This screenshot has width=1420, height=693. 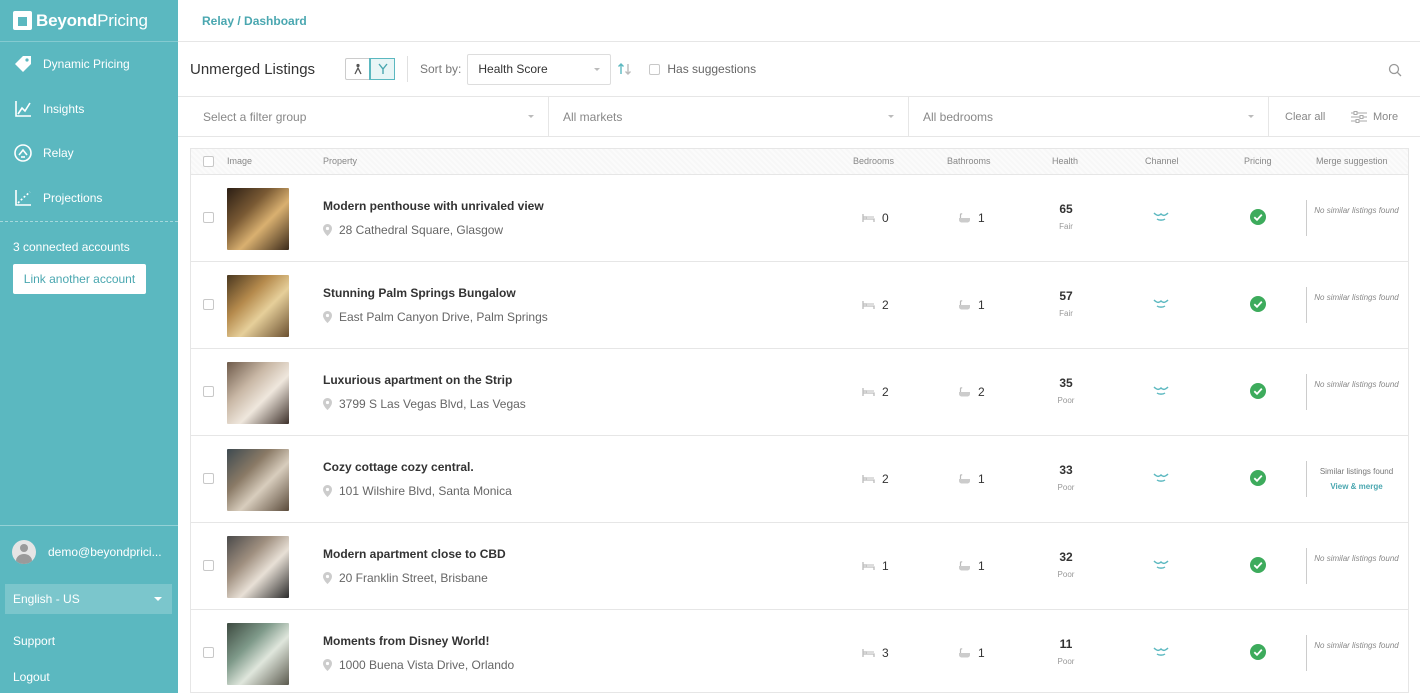 I want to click on chevron-down-icon, so click(x=158, y=599).